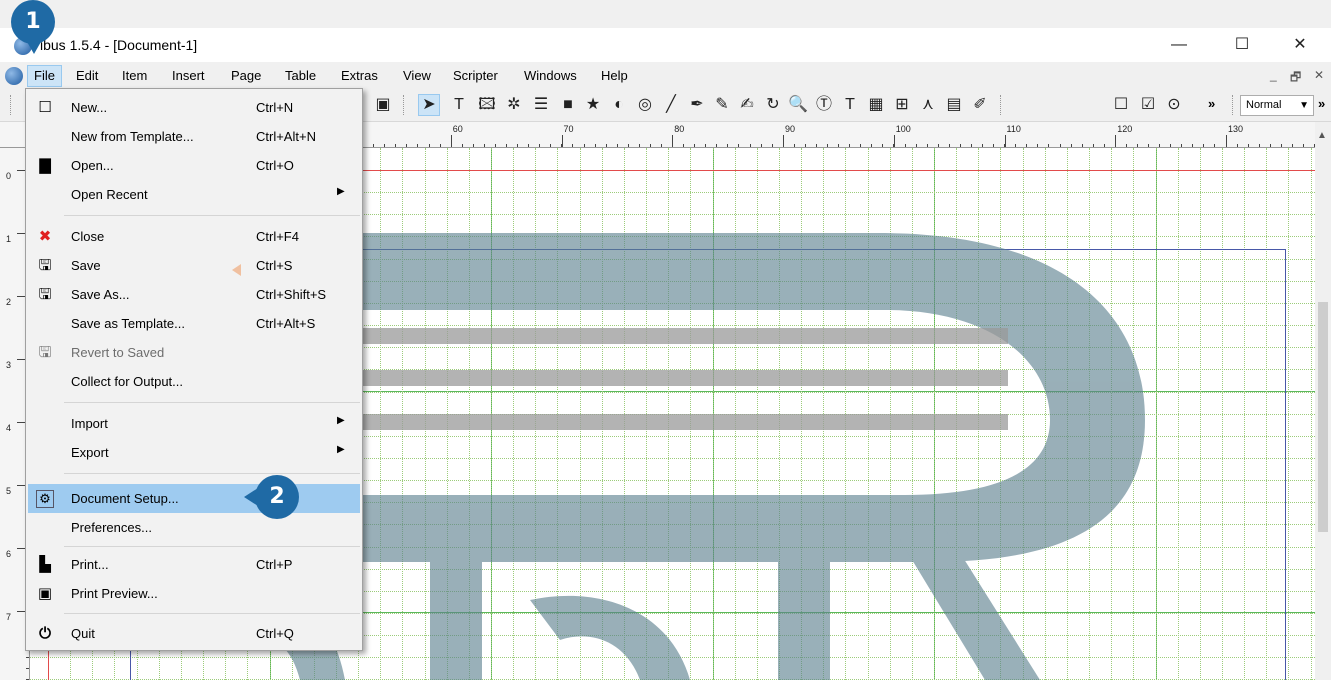 Image resolution: width=1331 pixels, height=680 pixels. I want to click on menu-item: Item, so click(134, 76).